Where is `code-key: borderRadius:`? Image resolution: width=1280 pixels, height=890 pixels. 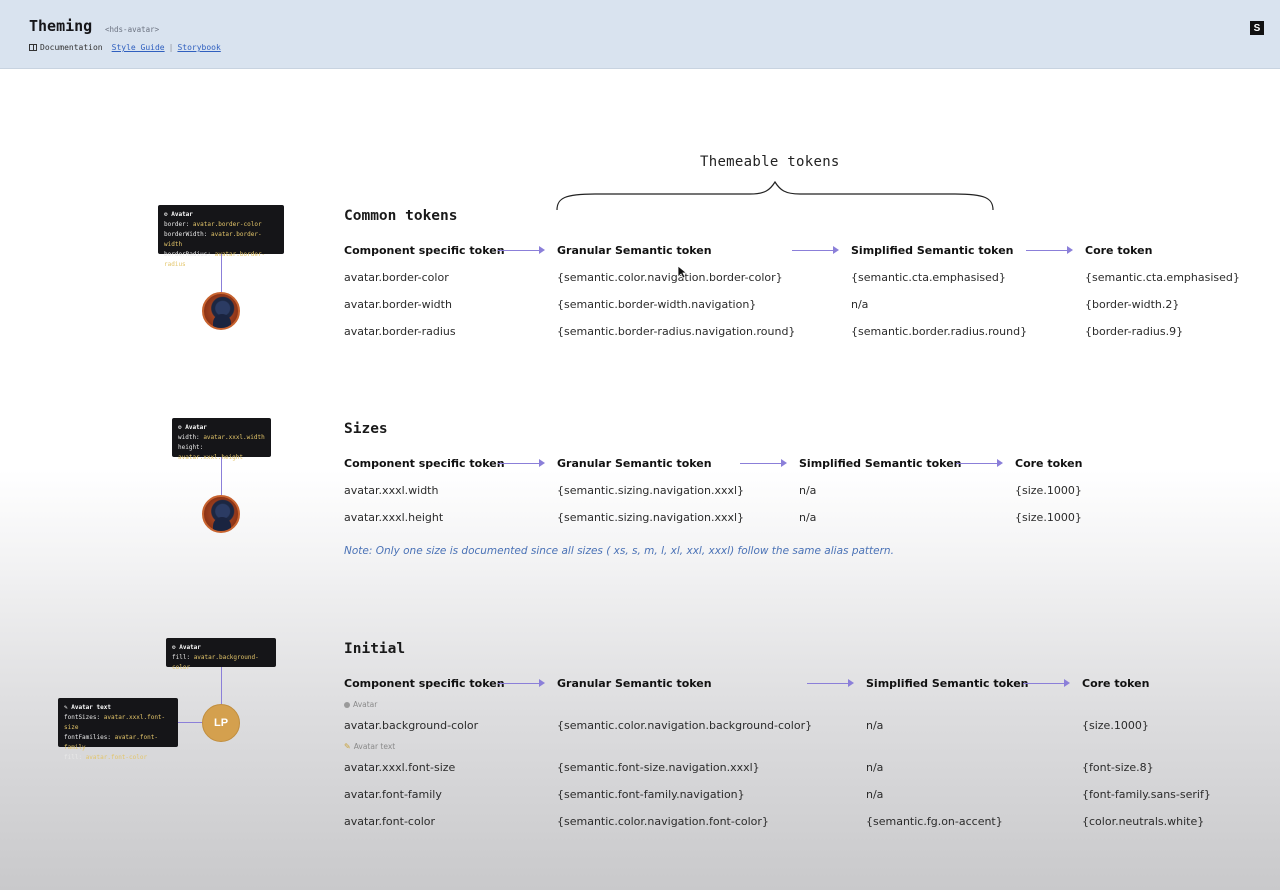
code-key: borderRadius: is located at coordinates (187, 254).